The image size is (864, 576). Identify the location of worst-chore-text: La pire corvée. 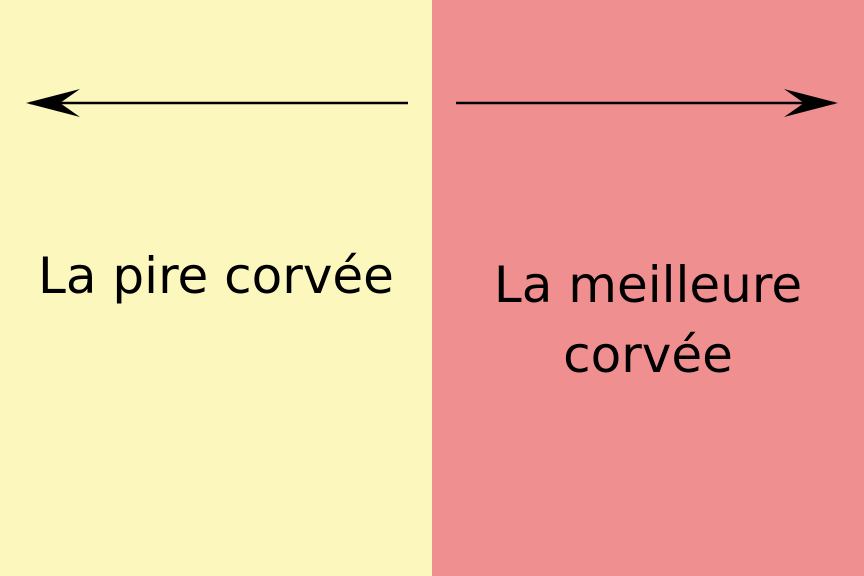
(216, 276).